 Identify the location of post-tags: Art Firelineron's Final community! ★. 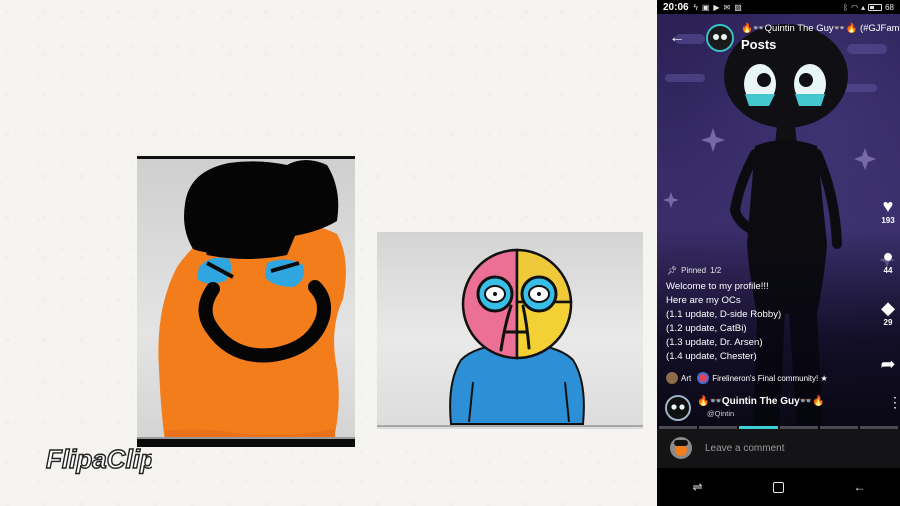
(747, 378).